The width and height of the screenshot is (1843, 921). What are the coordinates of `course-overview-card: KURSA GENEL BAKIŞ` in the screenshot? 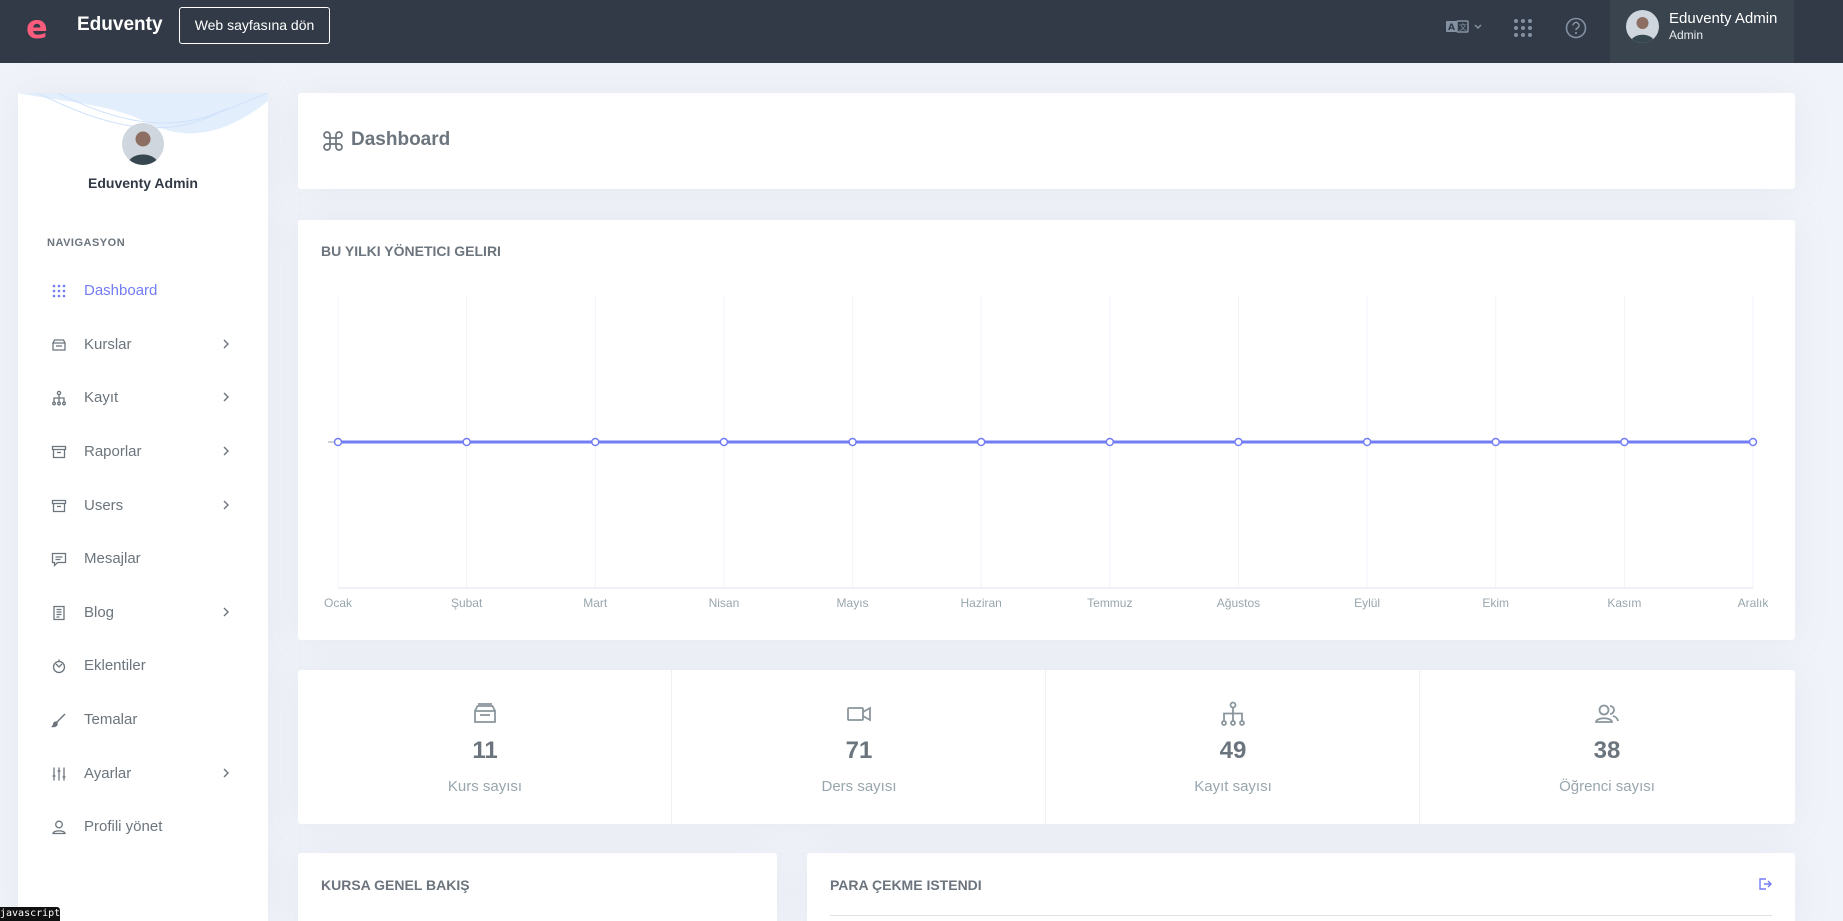 It's located at (537, 887).